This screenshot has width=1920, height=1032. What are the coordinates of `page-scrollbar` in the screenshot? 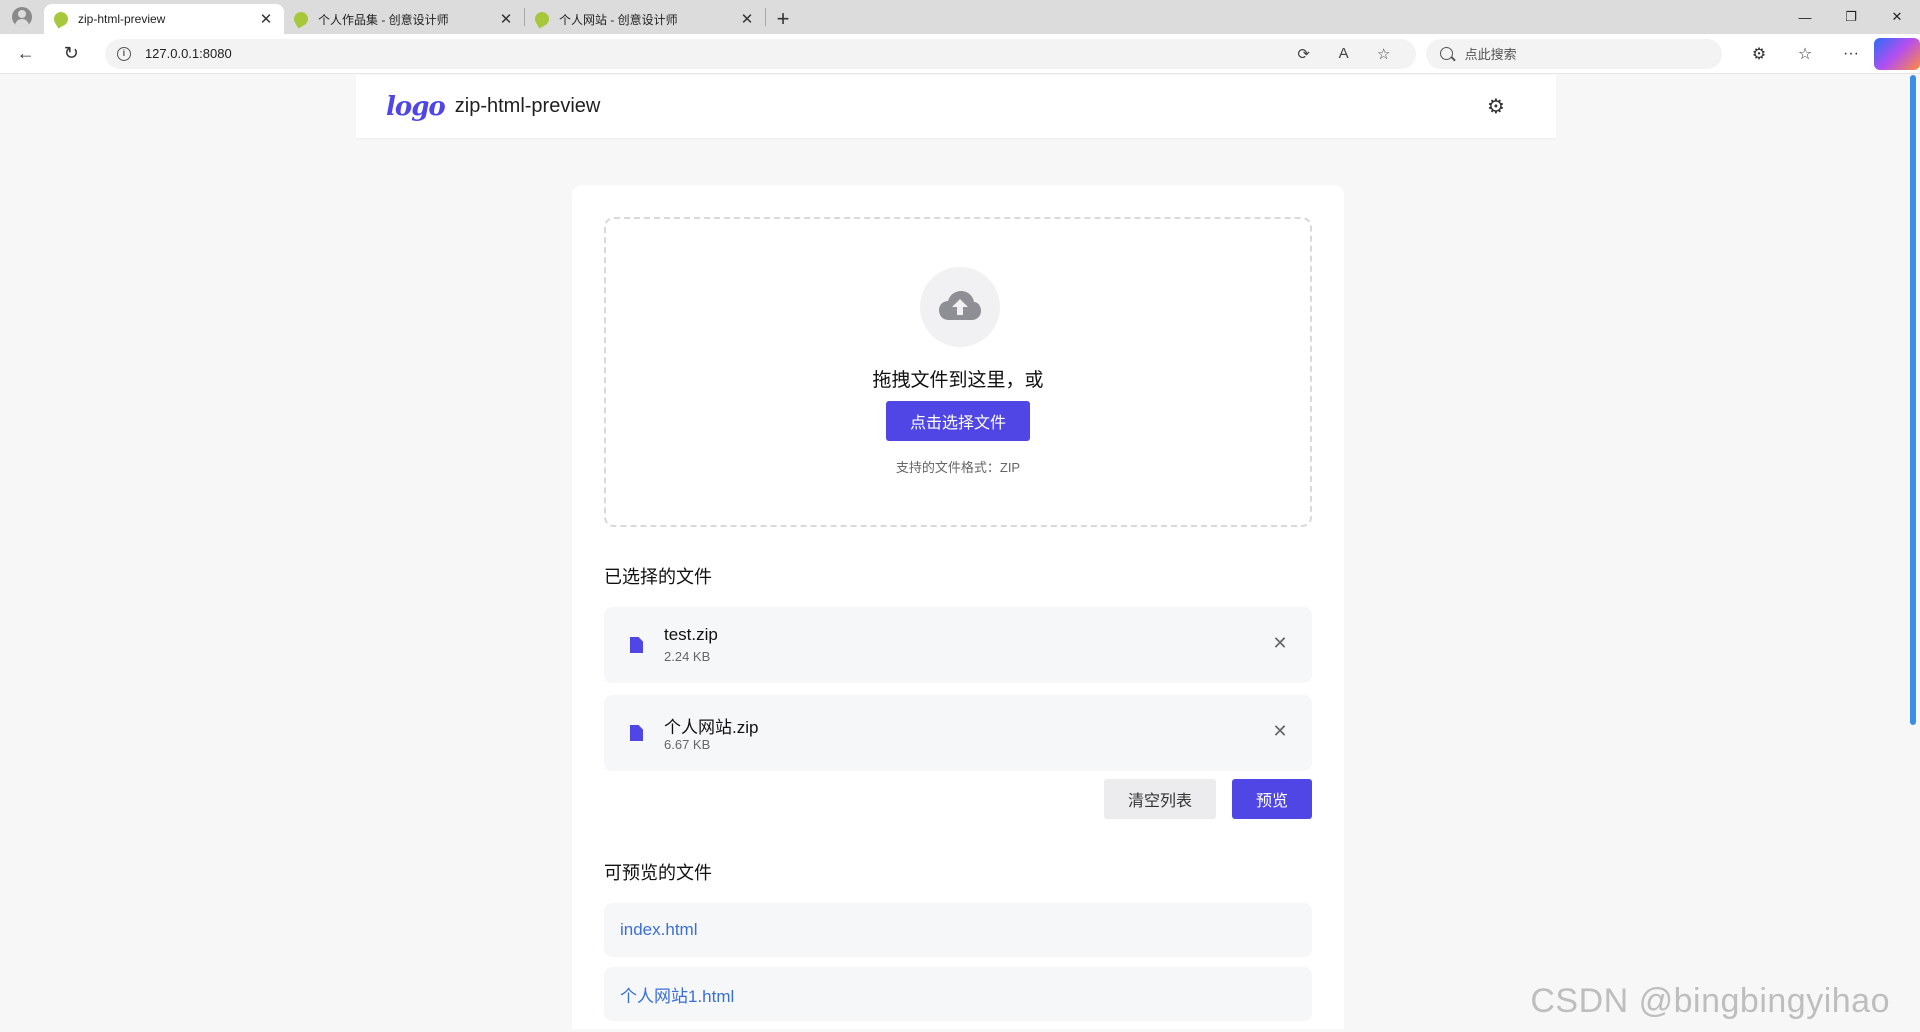 It's located at (1911, 552).